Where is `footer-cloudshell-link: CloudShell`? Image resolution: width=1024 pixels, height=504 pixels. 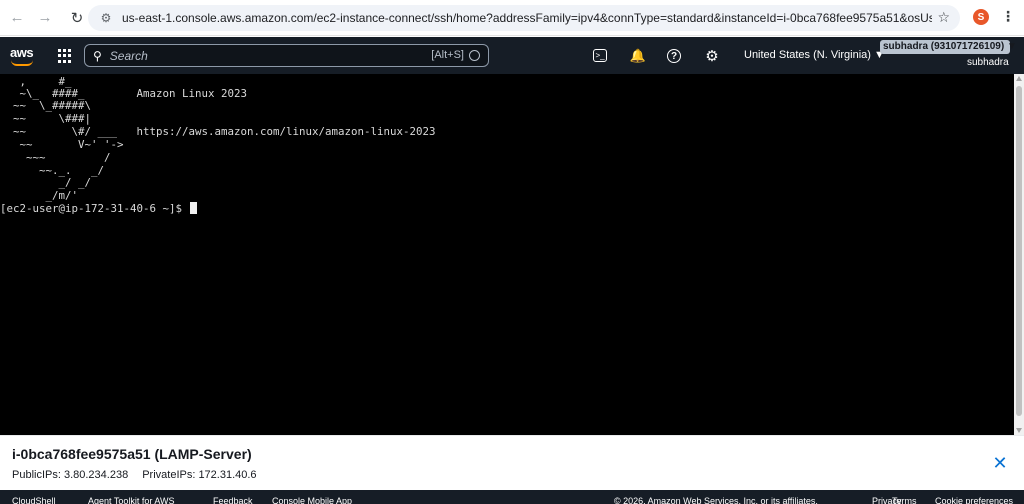
footer-cloudshell-link: CloudShell is located at coordinates (34, 500).